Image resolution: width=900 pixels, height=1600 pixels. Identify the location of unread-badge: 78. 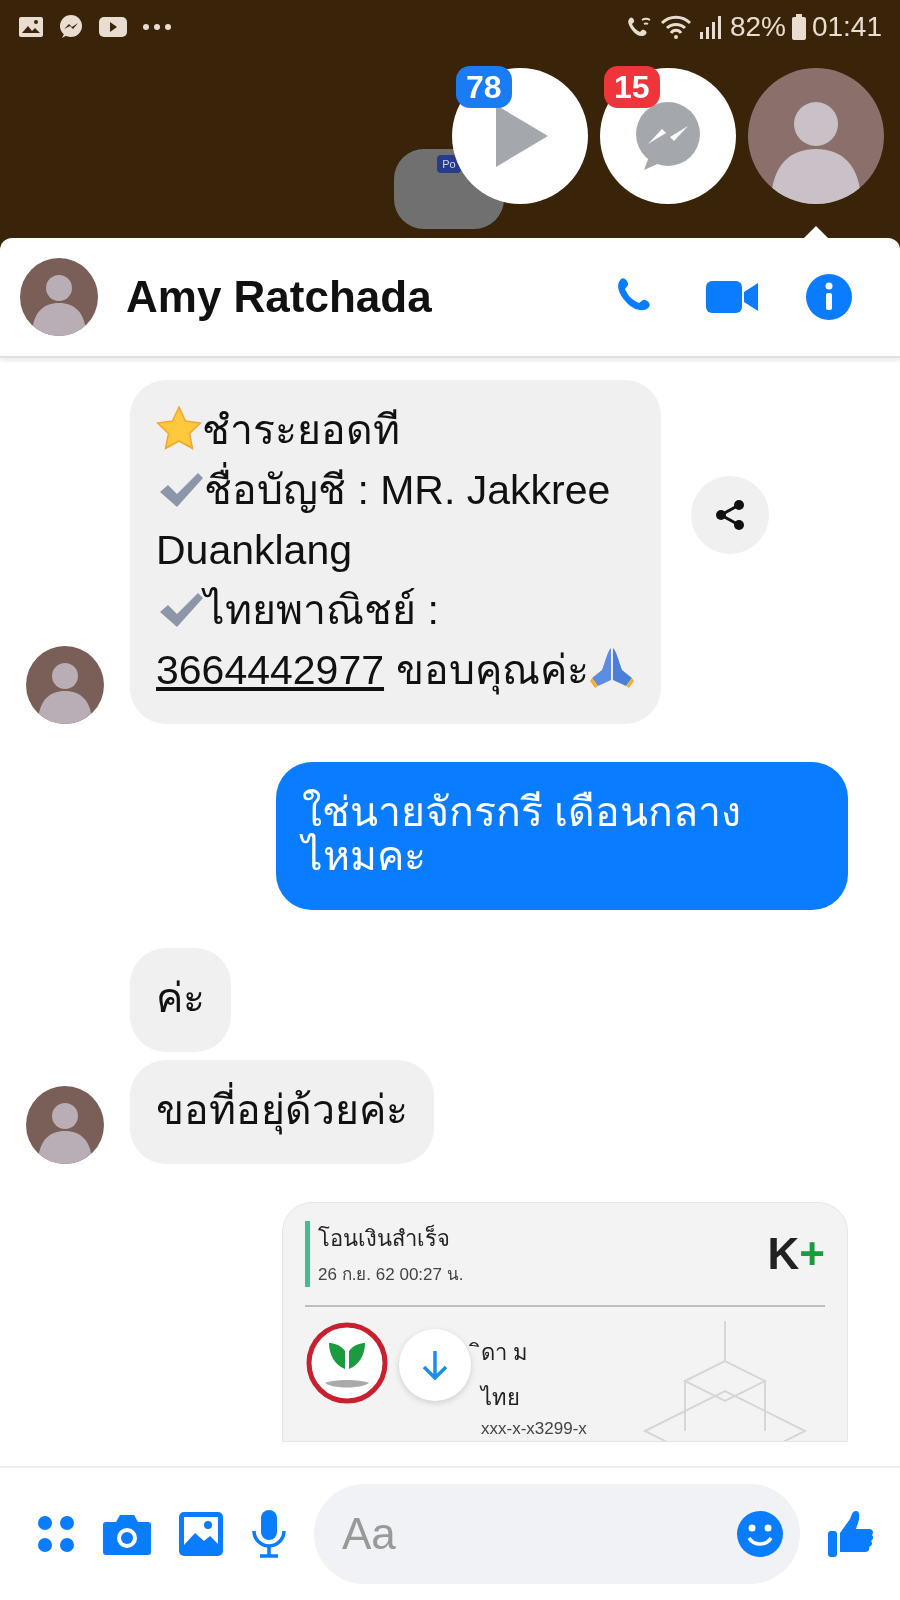
(484, 87).